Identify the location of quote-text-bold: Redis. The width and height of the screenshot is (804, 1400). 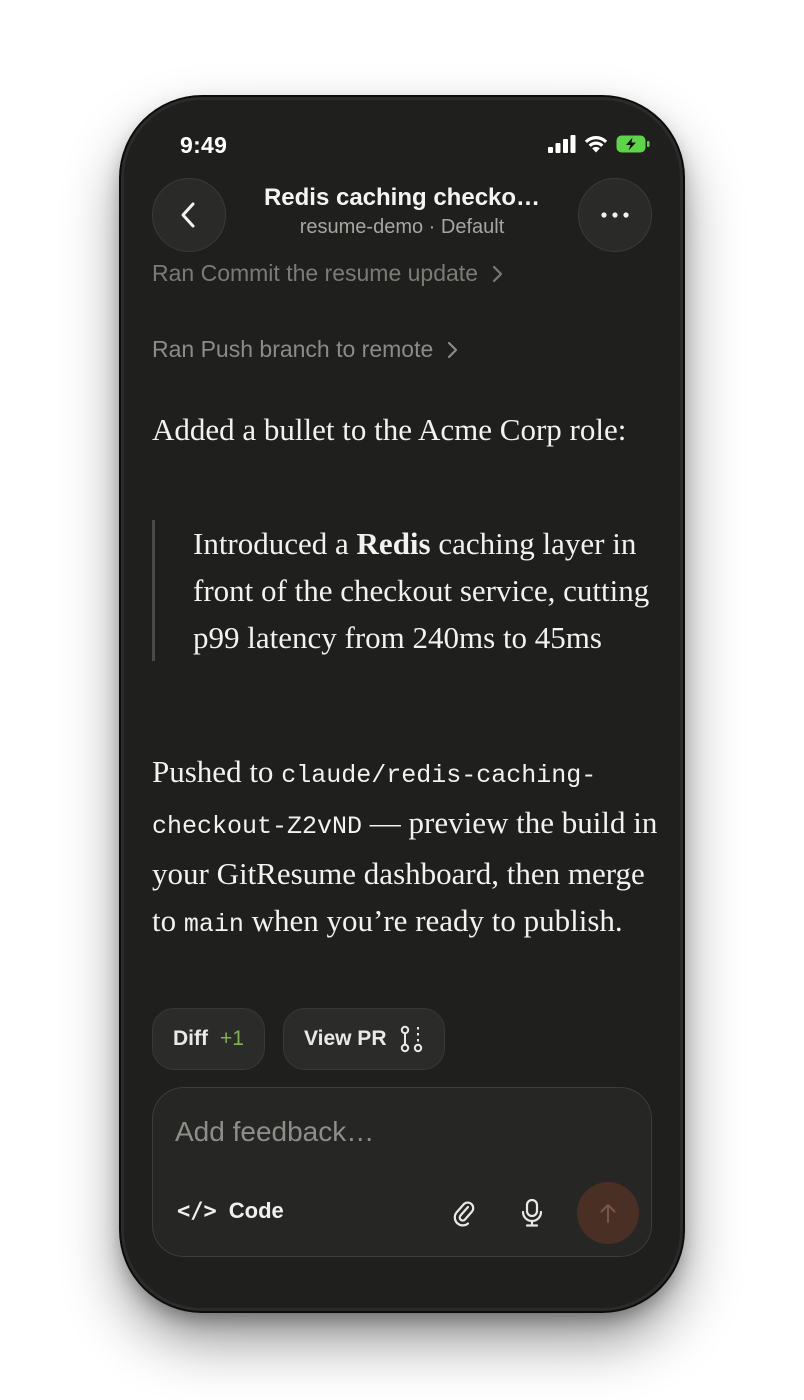
(393, 543).